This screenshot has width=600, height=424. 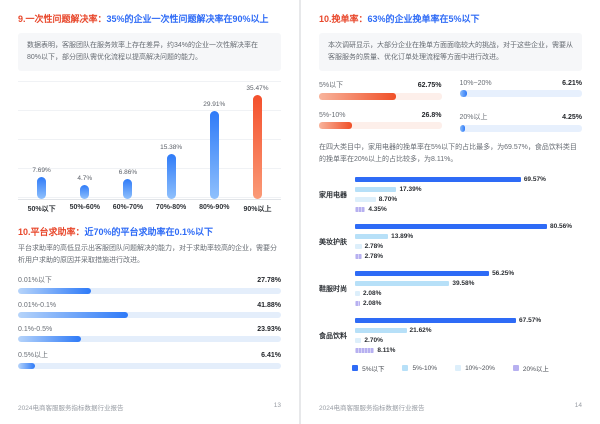 I want to click on category-label: 鞋服时尚, so click(x=333, y=289).